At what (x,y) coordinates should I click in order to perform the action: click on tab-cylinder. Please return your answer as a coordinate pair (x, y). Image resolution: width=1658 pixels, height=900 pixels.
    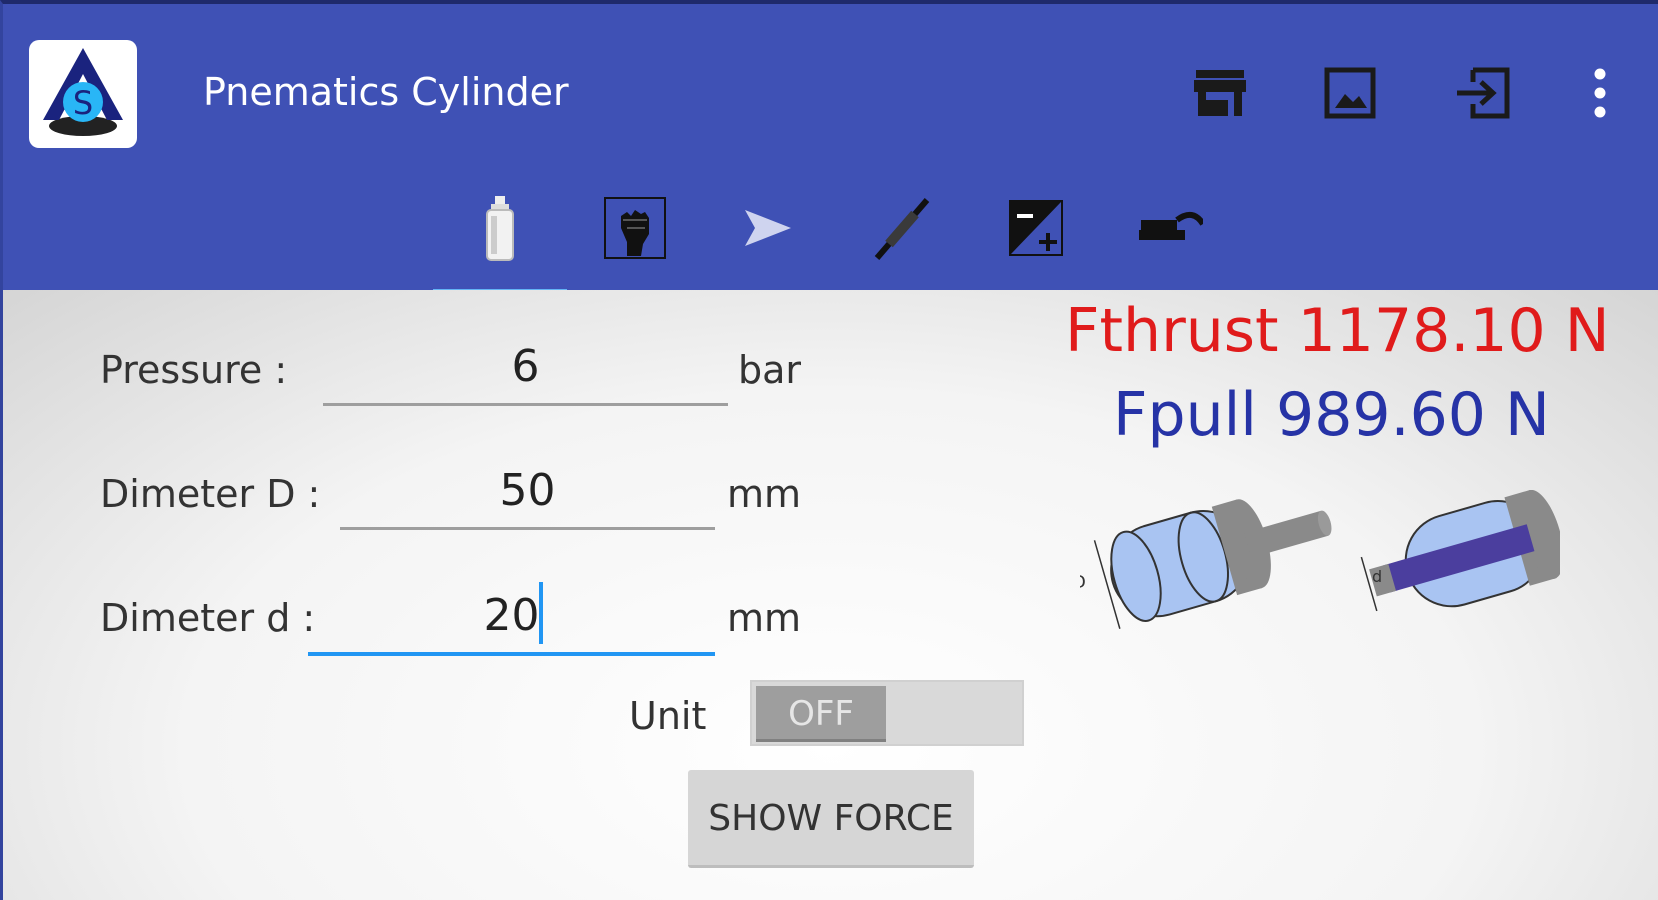
    Looking at the image, I should click on (500, 240).